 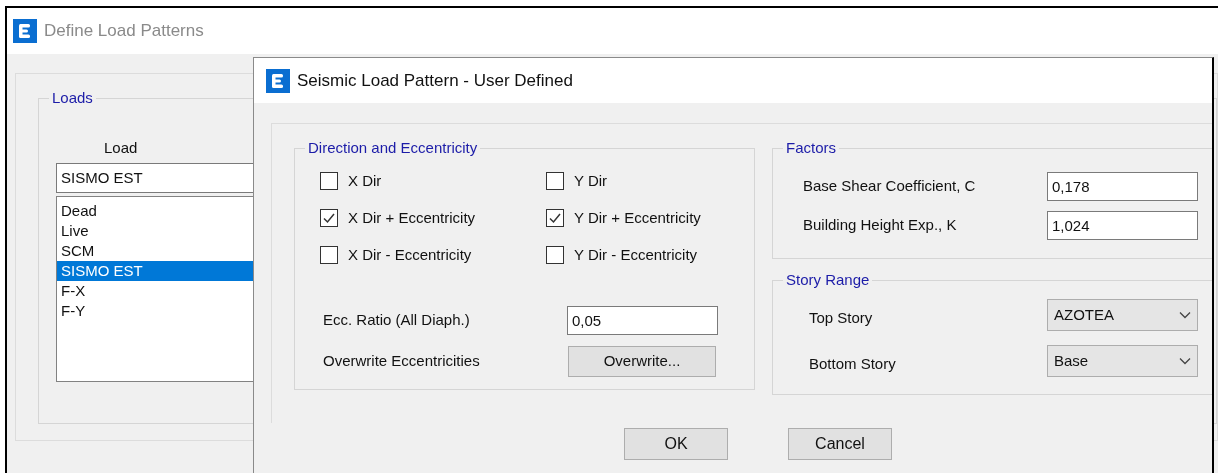 I want to click on dropdown: AZOTEA, so click(x=1122, y=315).